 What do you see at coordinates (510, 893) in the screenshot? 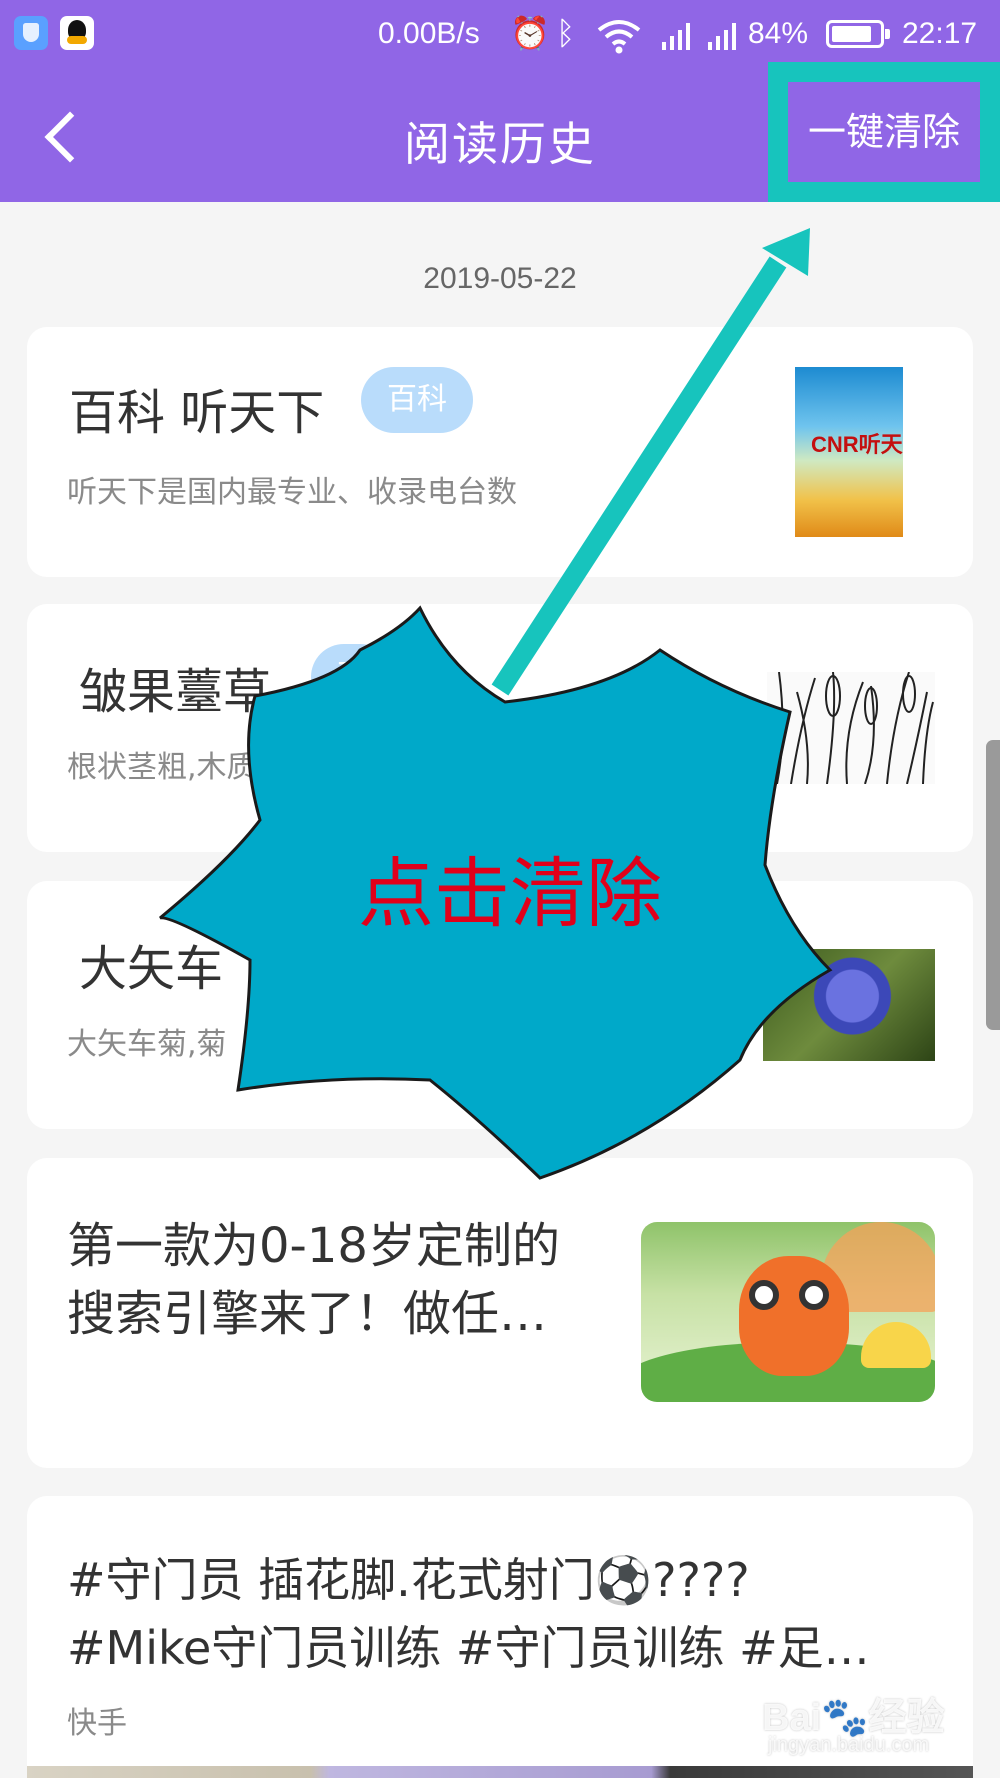
I see `callout-text: 点击清除` at bounding box center [510, 893].